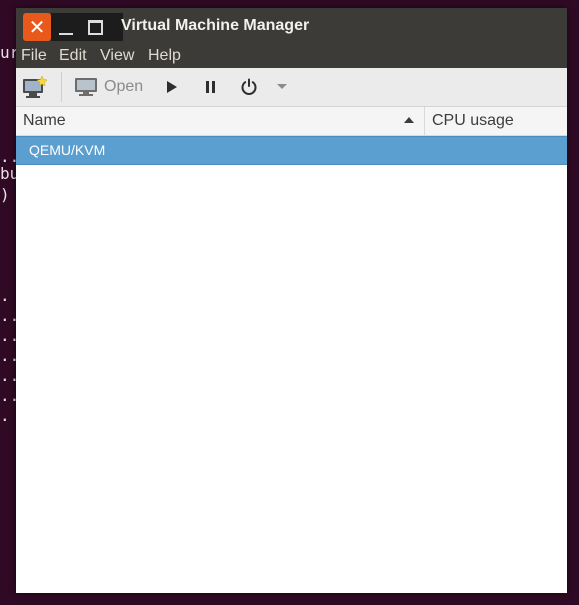 Image resolution: width=579 pixels, height=605 pixels. Describe the element at coordinates (164, 56) in the screenshot. I see `menu-help: Help` at that location.